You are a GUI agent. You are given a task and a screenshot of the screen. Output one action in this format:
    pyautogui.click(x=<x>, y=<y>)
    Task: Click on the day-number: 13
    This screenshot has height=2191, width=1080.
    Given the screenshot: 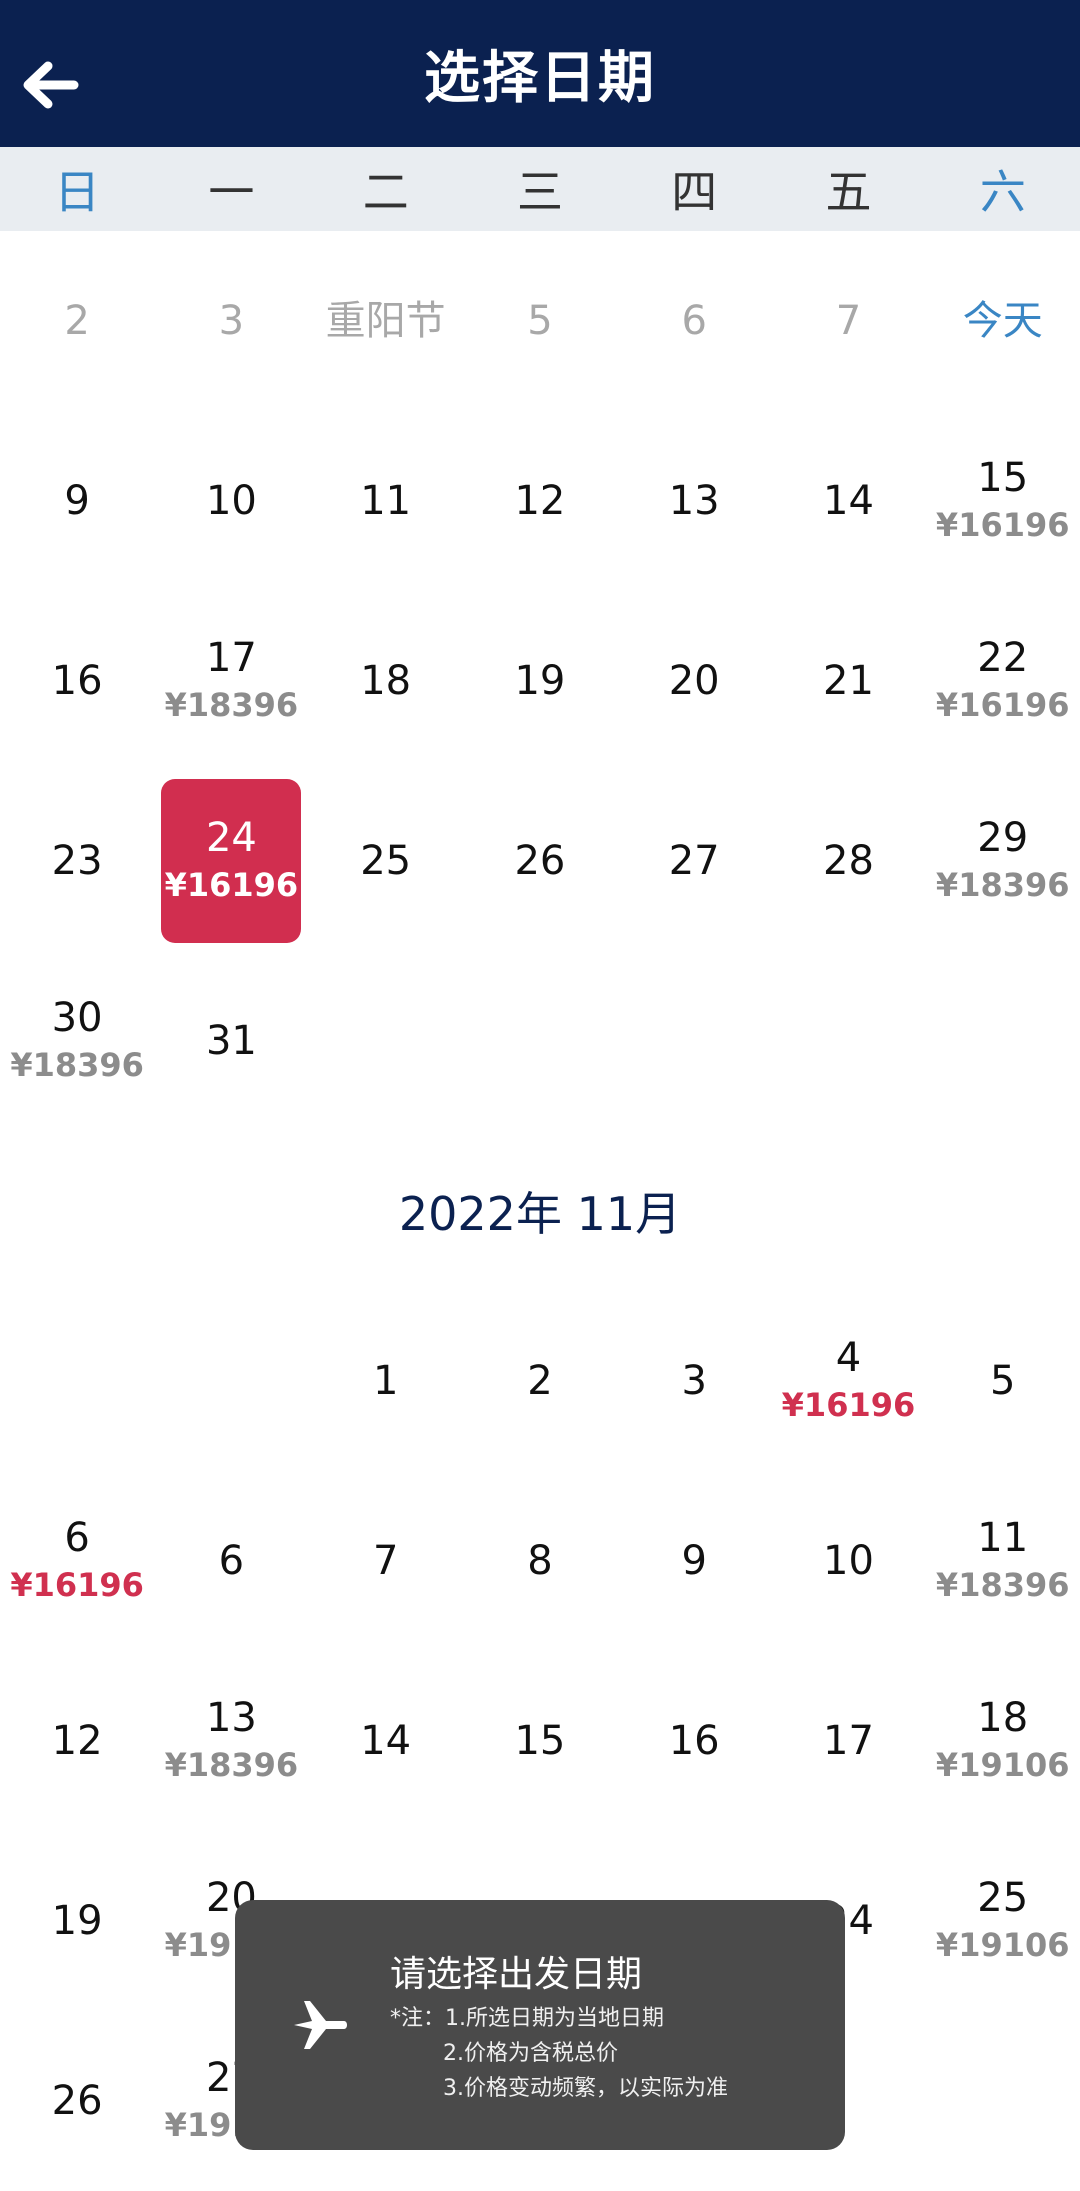 What is the action you would take?
    pyautogui.click(x=231, y=1718)
    